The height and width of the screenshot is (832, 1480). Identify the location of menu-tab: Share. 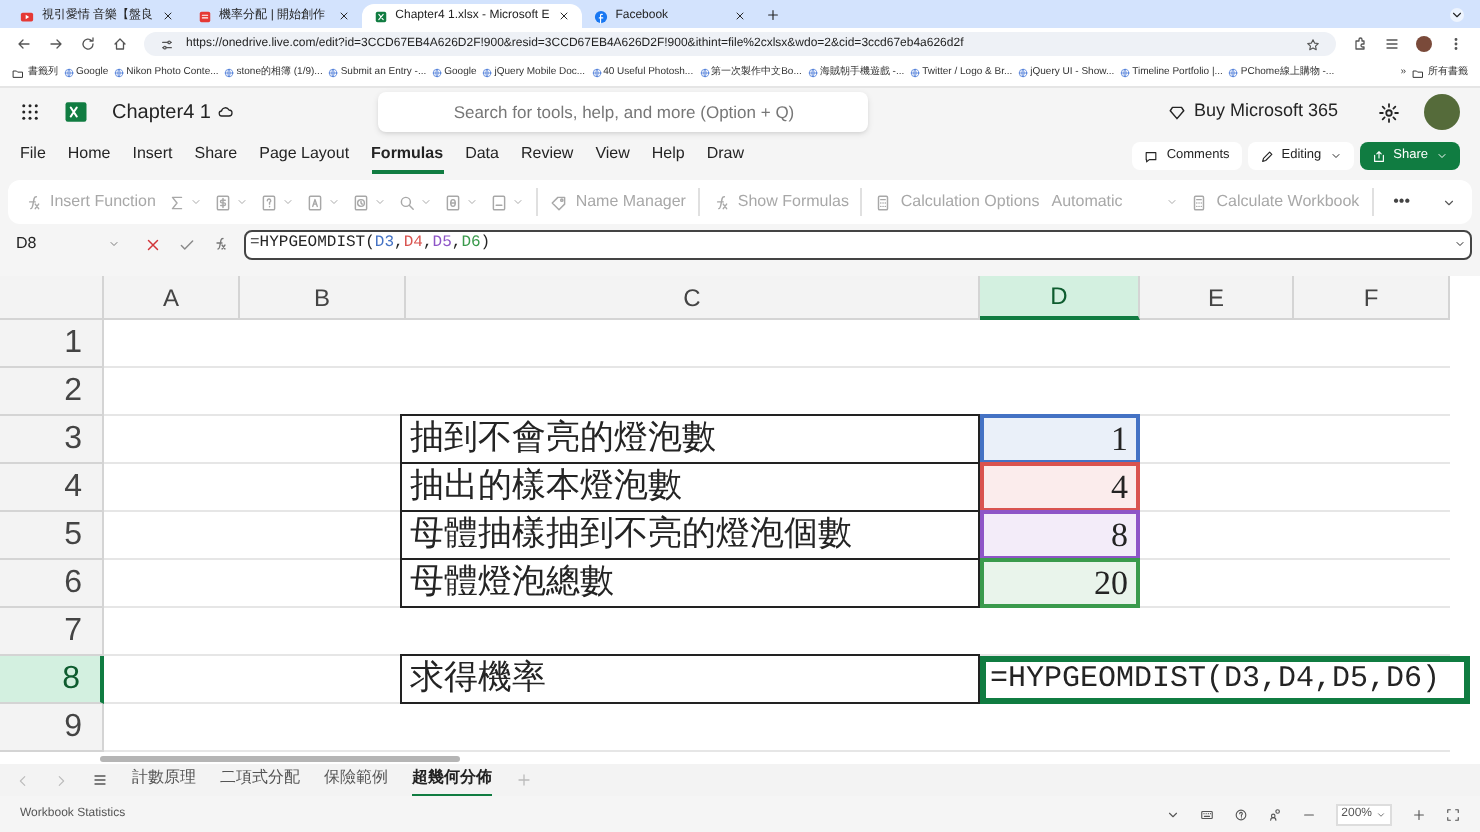
(216, 156).